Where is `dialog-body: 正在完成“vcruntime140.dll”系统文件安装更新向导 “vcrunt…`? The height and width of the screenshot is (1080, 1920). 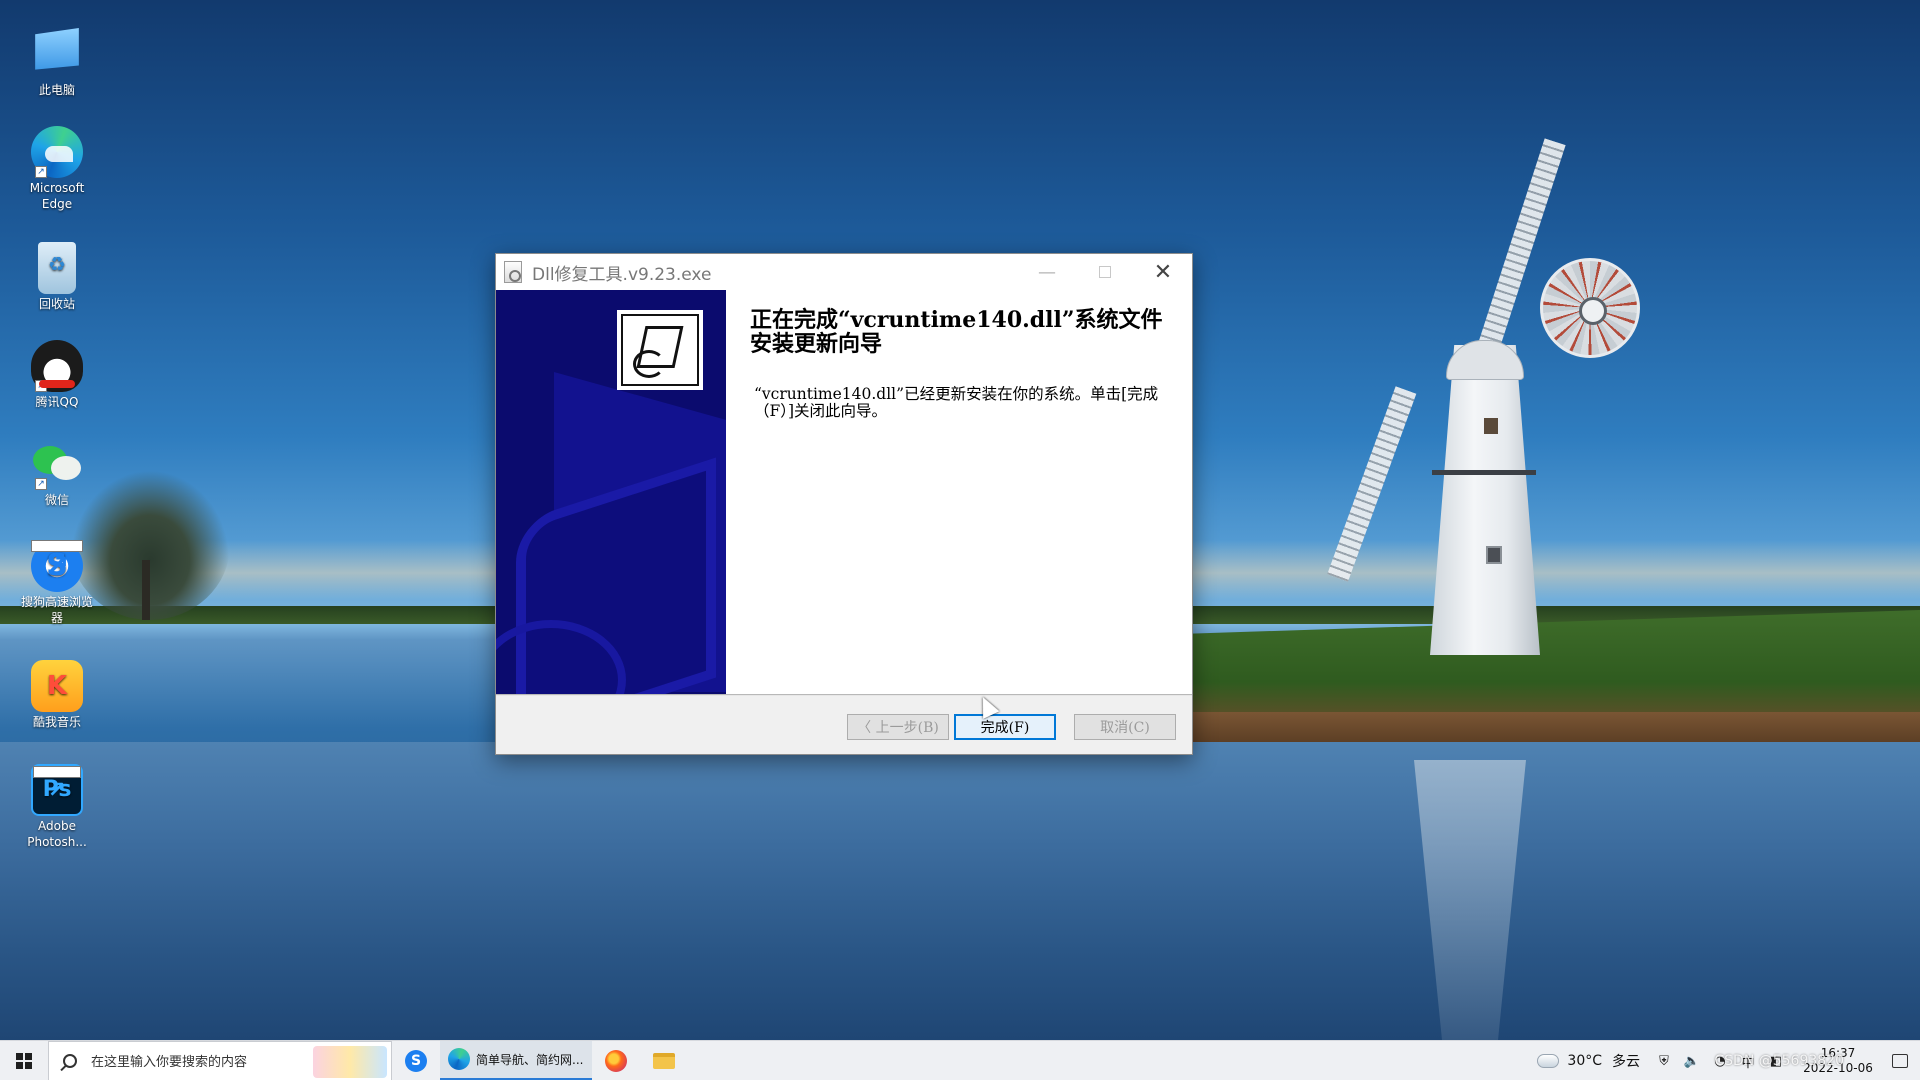 dialog-body: 正在完成“vcruntime140.dll”系统文件安装更新向导 “vcrunt… is located at coordinates (844, 492).